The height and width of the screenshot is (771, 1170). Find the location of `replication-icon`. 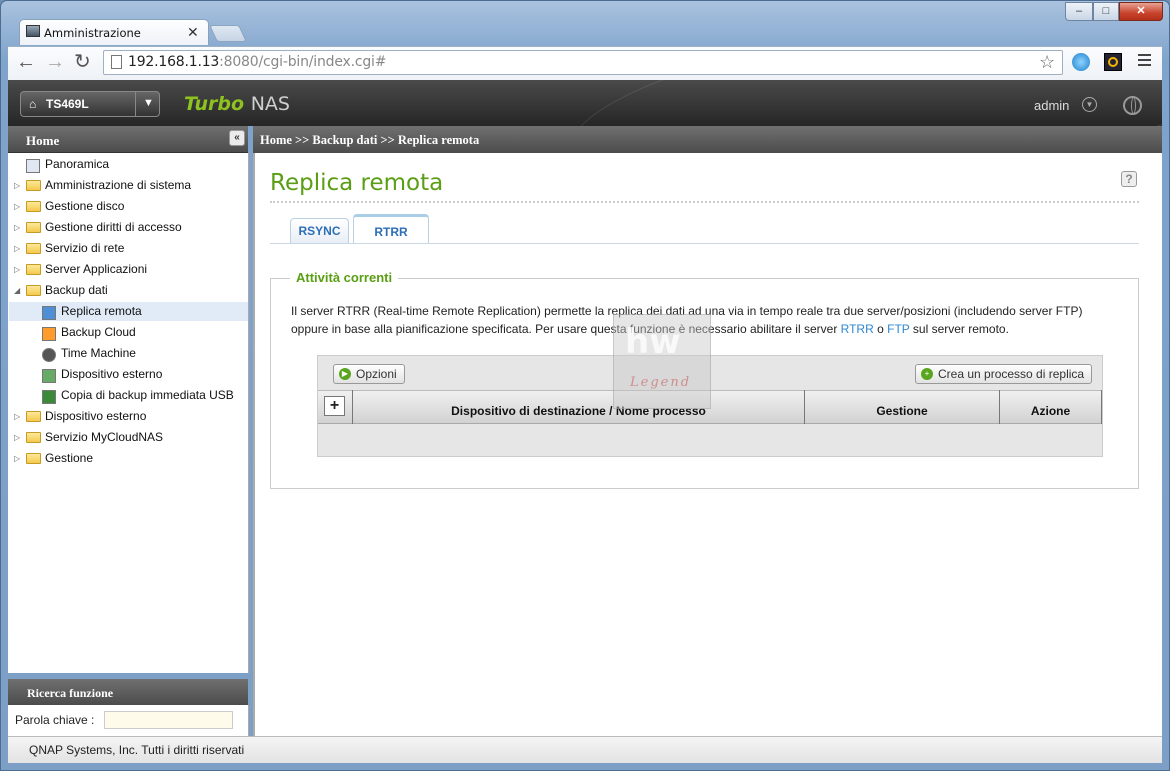

replication-icon is located at coordinates (49, 313).